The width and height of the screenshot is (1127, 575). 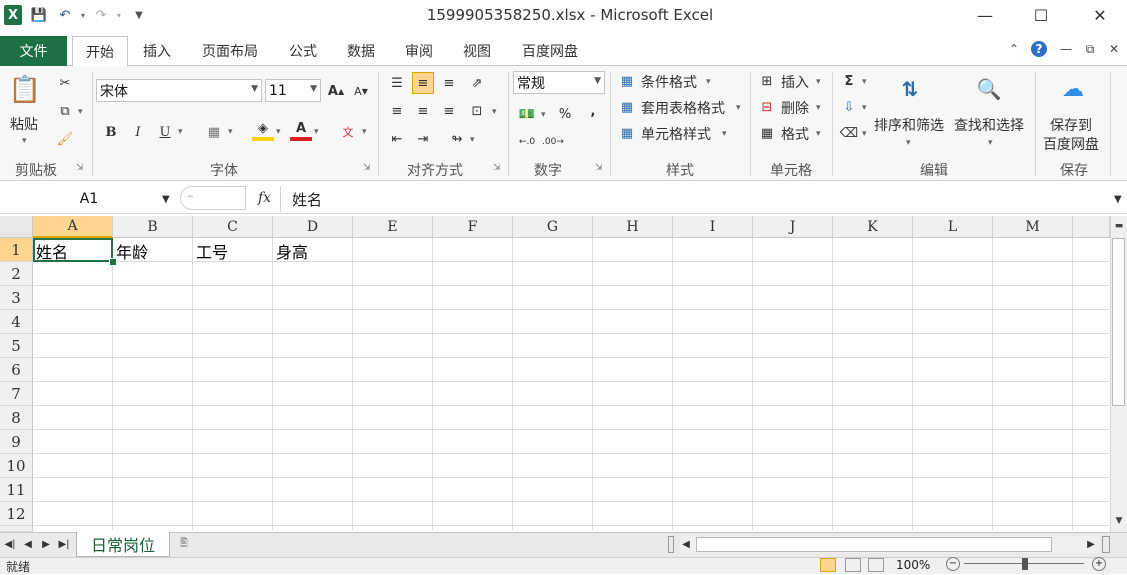 I want to click on minimize-button: —, so click(x=985, y=15).